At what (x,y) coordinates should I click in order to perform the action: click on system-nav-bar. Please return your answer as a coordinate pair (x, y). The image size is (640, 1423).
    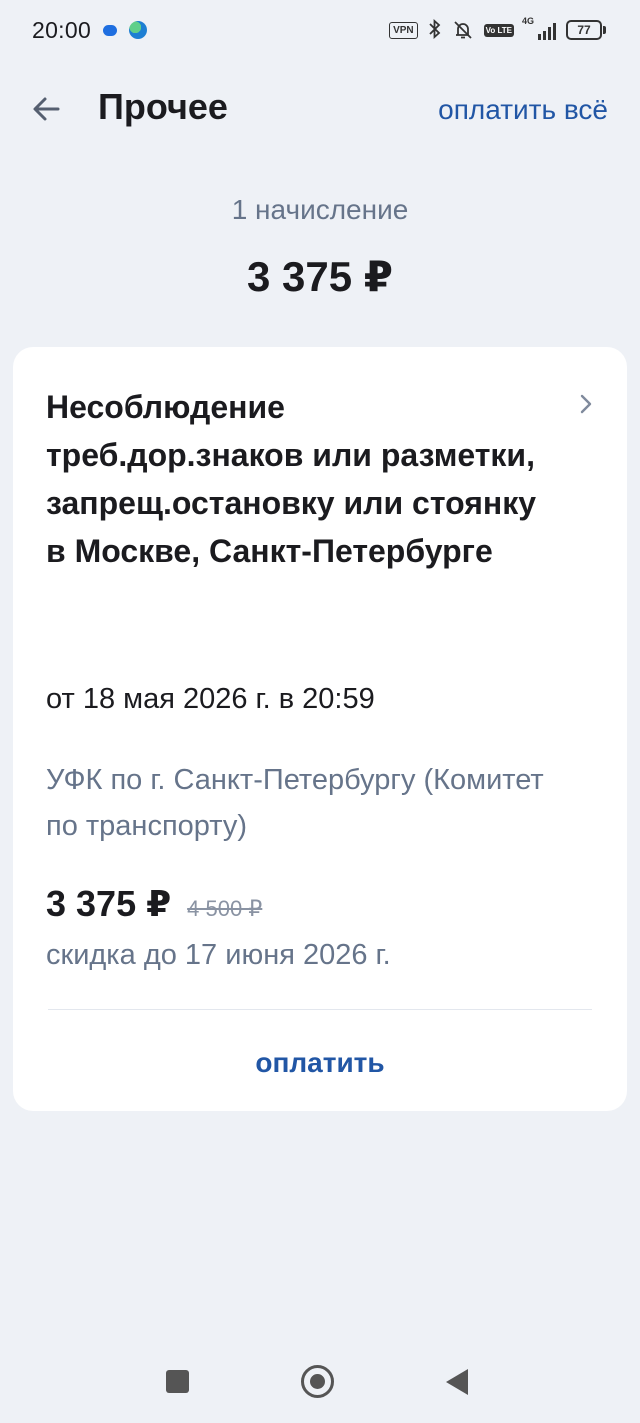
    Looking at the image, I should click on (320, 1382).